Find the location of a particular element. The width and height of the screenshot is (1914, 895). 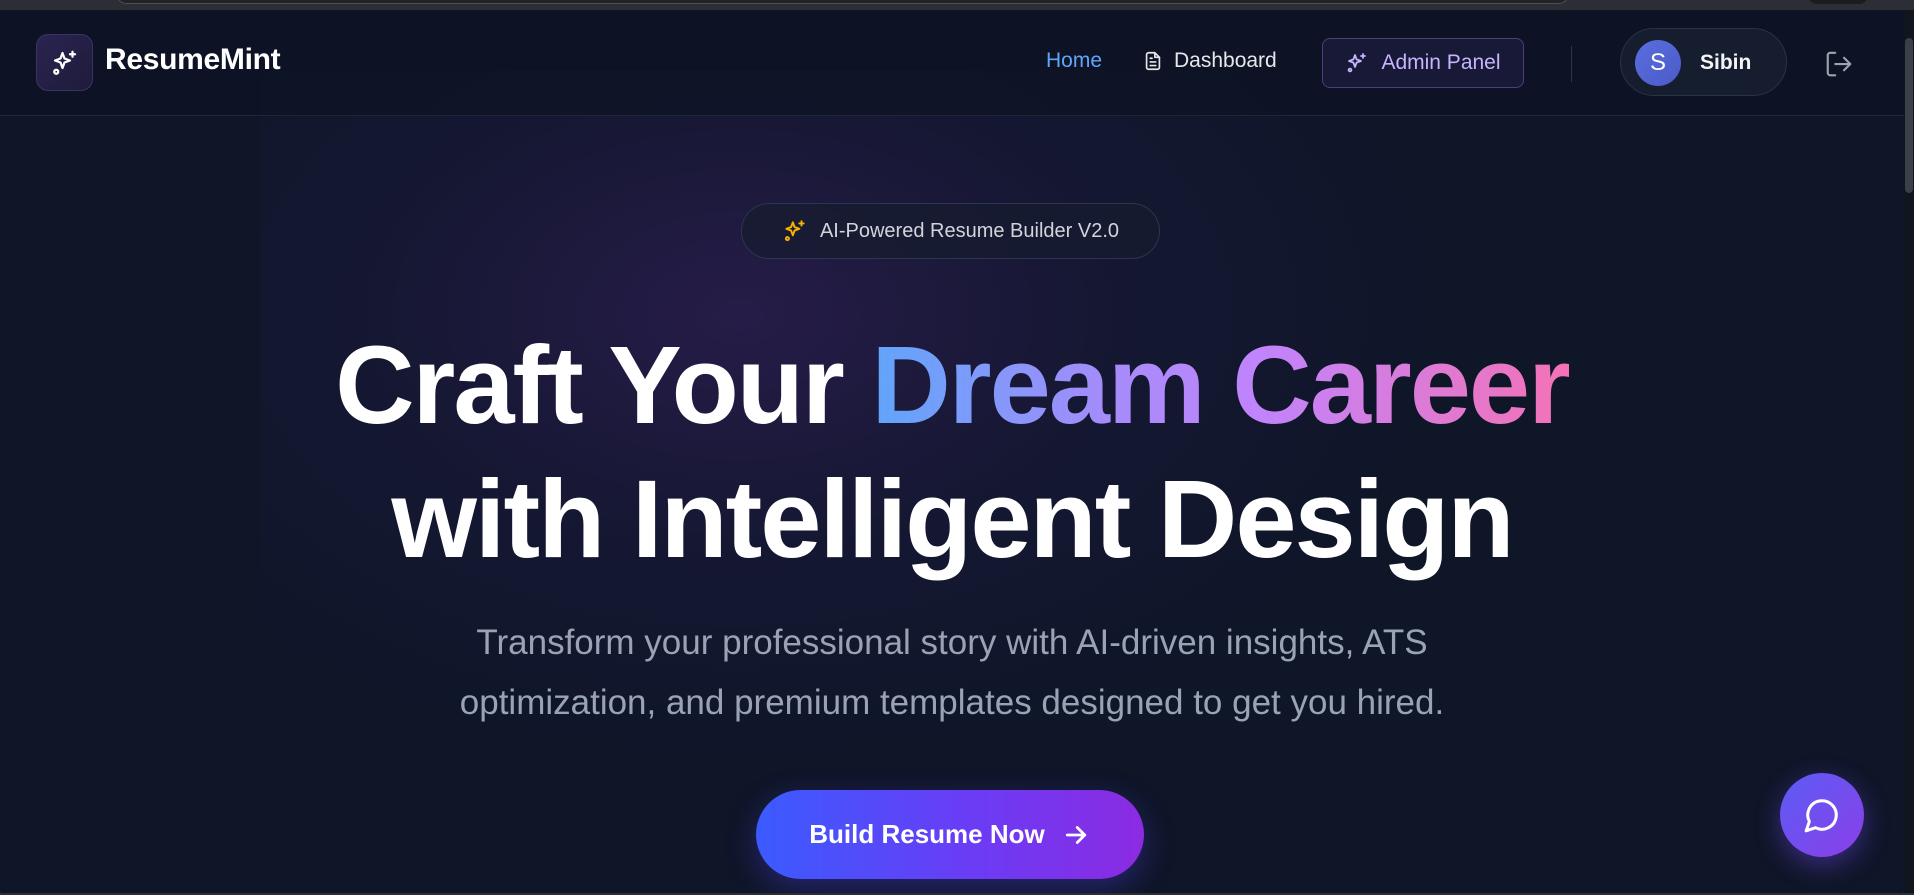

browser-control is located at coordinates (1838, 2).